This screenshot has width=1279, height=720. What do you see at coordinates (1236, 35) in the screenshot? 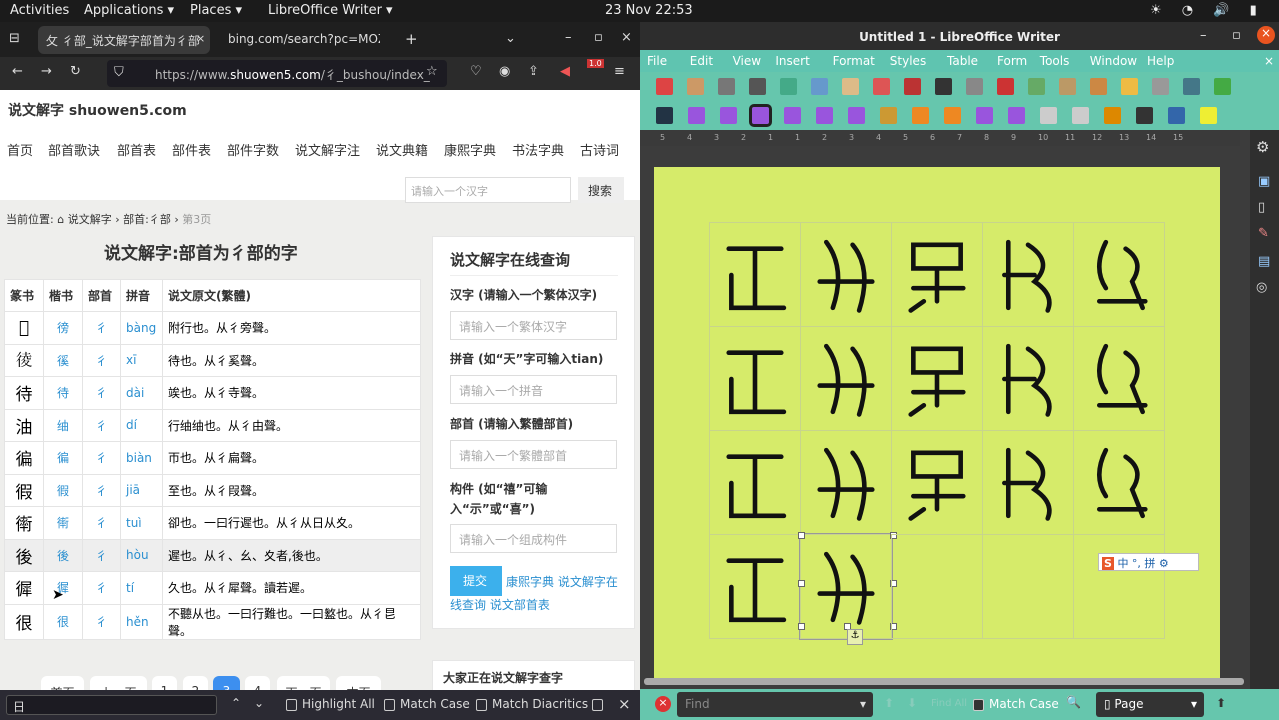
I see `maximize-icon: ▫` at bounding box center [1236, 35].